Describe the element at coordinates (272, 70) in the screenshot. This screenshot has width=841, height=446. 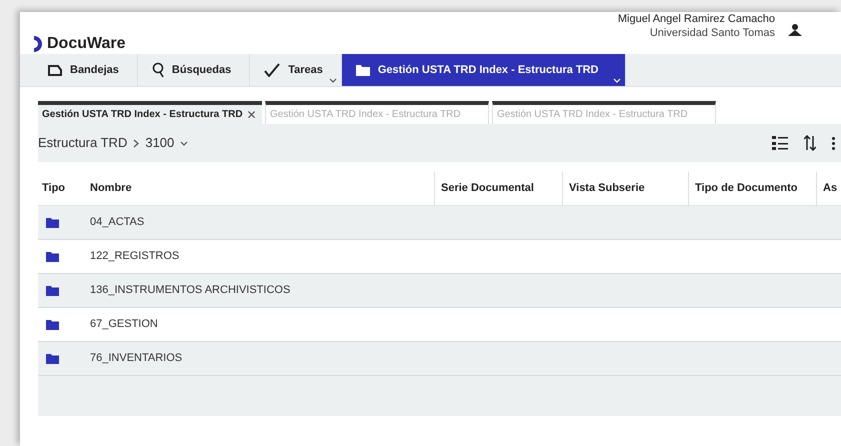
I see `check-icon` at that location.